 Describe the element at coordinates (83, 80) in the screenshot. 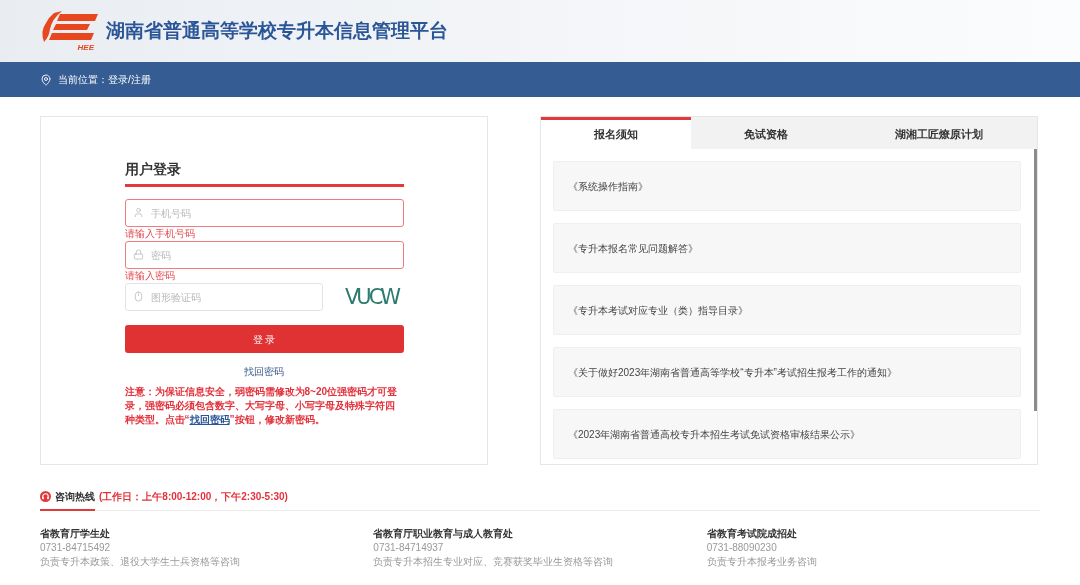

I see `breadcrumb-label: 当前位置：` at that location.